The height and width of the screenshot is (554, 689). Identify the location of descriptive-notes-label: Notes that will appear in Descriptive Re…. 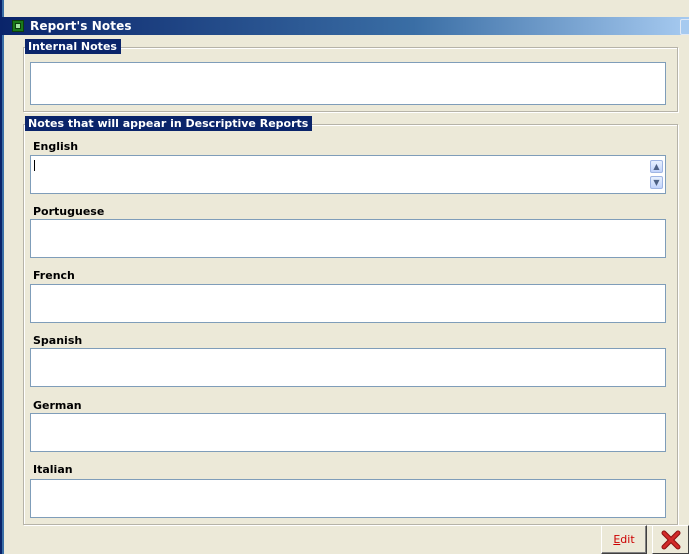
(169, 123).